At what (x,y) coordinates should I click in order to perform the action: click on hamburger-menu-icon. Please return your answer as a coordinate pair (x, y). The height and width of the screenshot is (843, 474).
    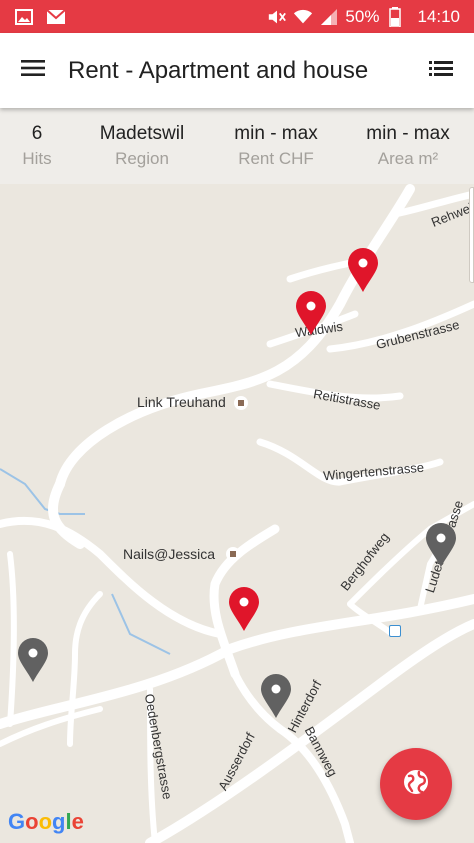
    Looking at the image, I should click on (33, 70).